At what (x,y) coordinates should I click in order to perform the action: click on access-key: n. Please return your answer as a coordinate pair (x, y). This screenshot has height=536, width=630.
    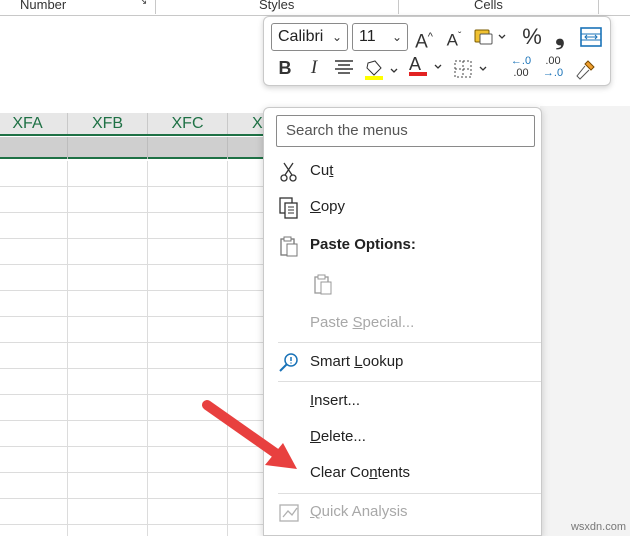
    Looking at the image, I should click on (373, 472).